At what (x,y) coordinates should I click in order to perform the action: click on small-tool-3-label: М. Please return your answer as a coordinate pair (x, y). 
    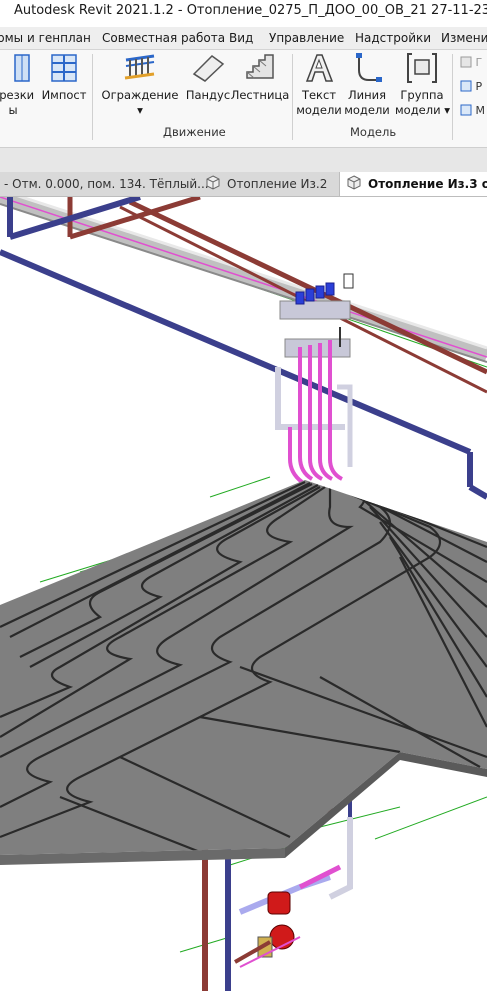
    Looking at the image, I should click on (480, 110).